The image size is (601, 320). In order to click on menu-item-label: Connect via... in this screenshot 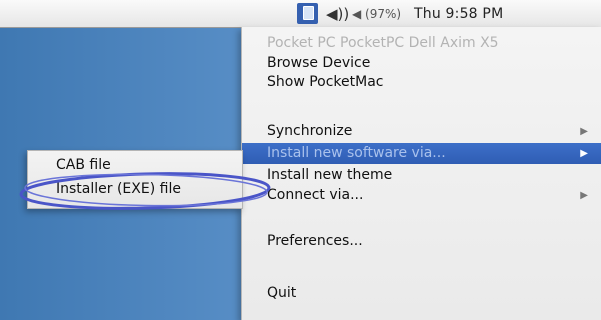, I will do `click(315, 195)`.